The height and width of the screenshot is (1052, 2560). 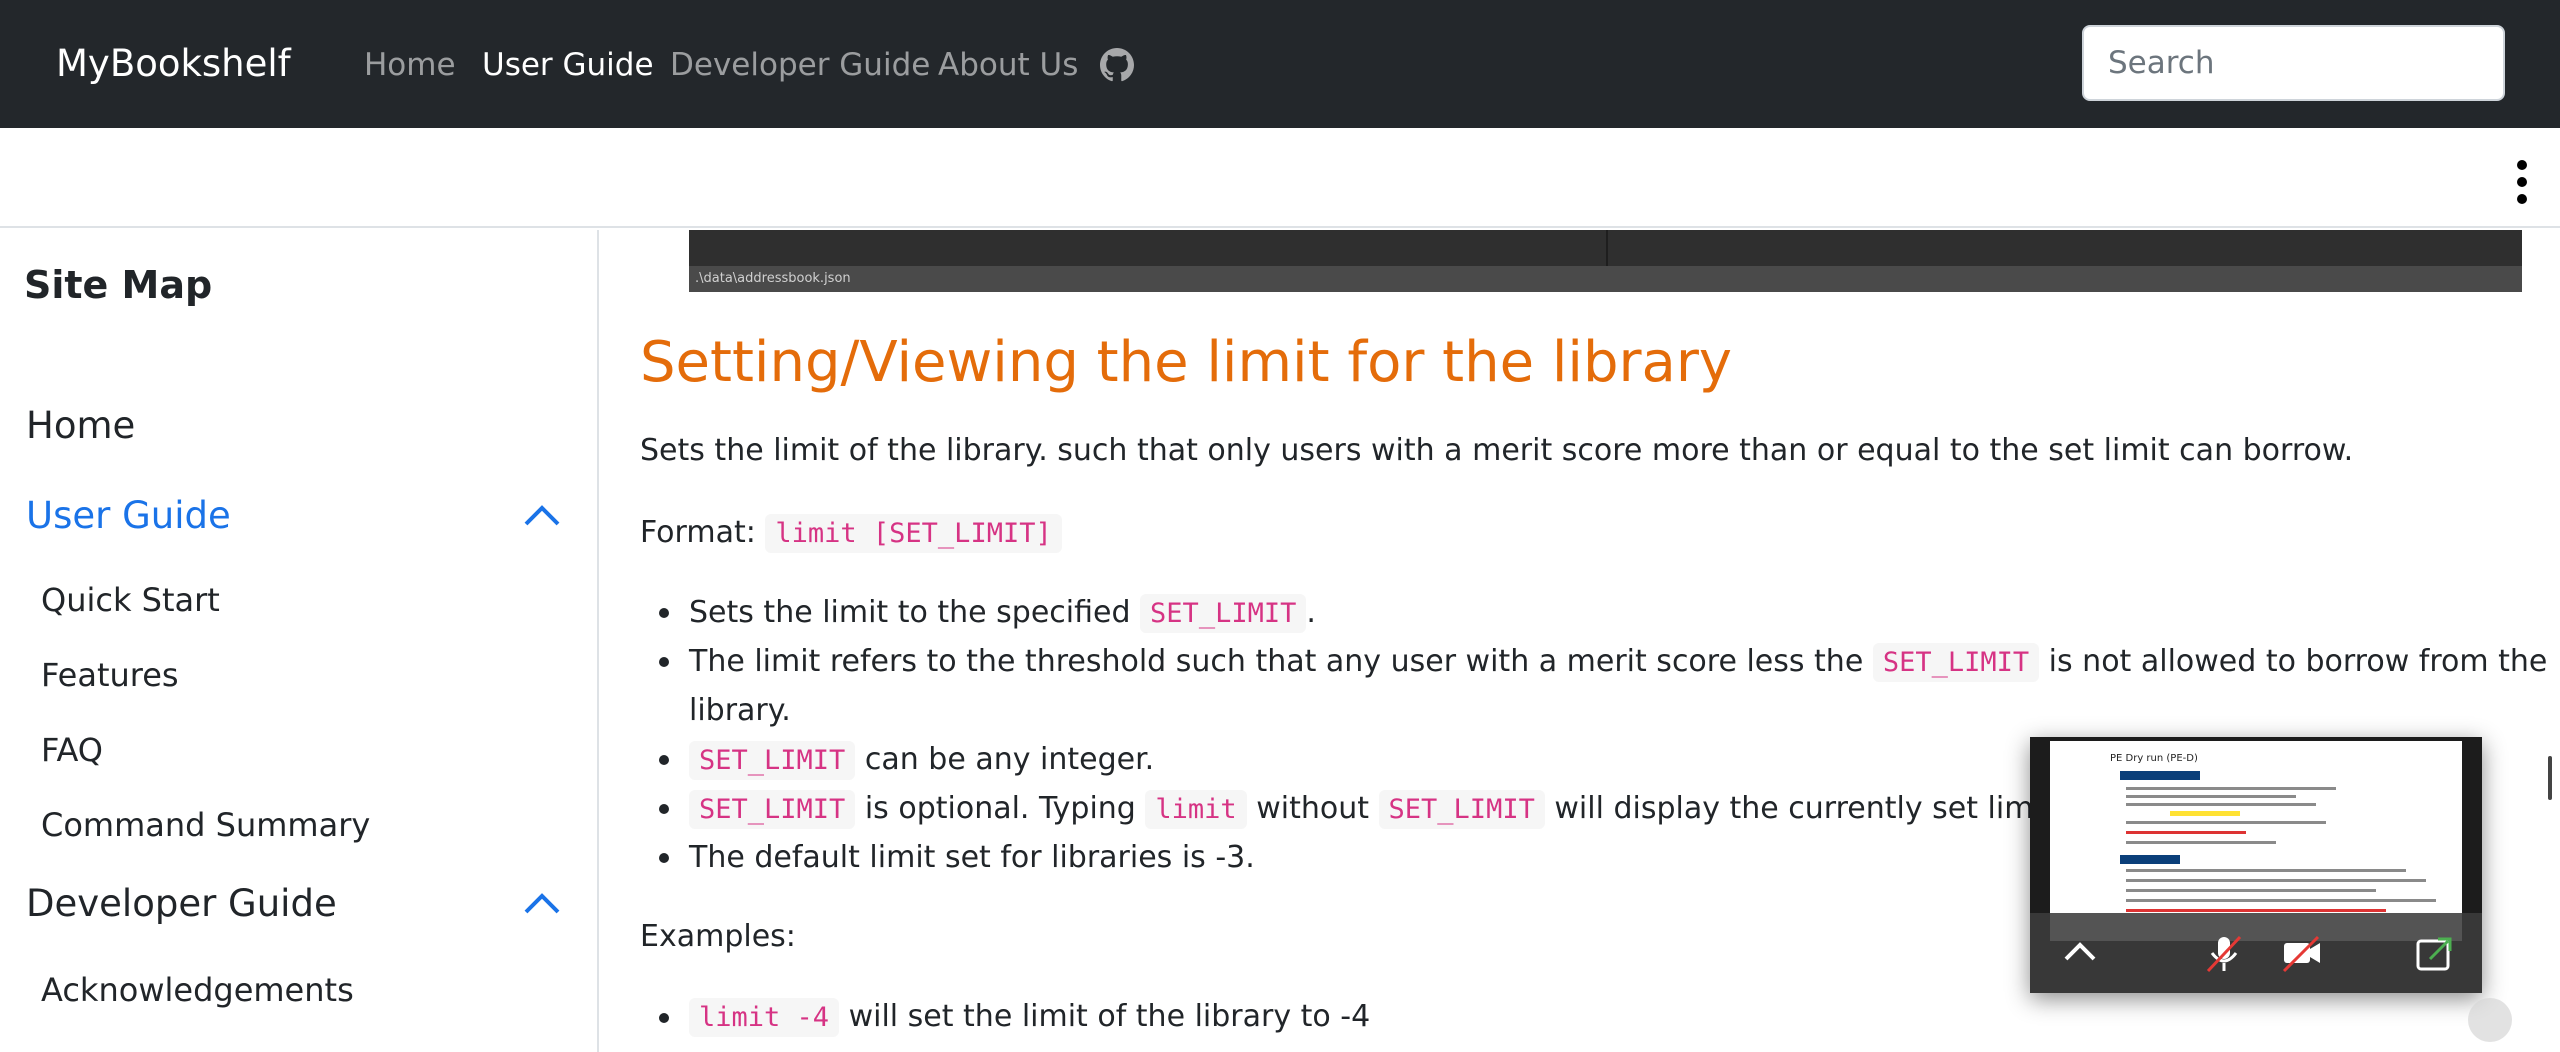 What do you see at coordinates (2256, 953) in the screenshot?
I see `video-controls-bar` at bounding box center [2256, 953].